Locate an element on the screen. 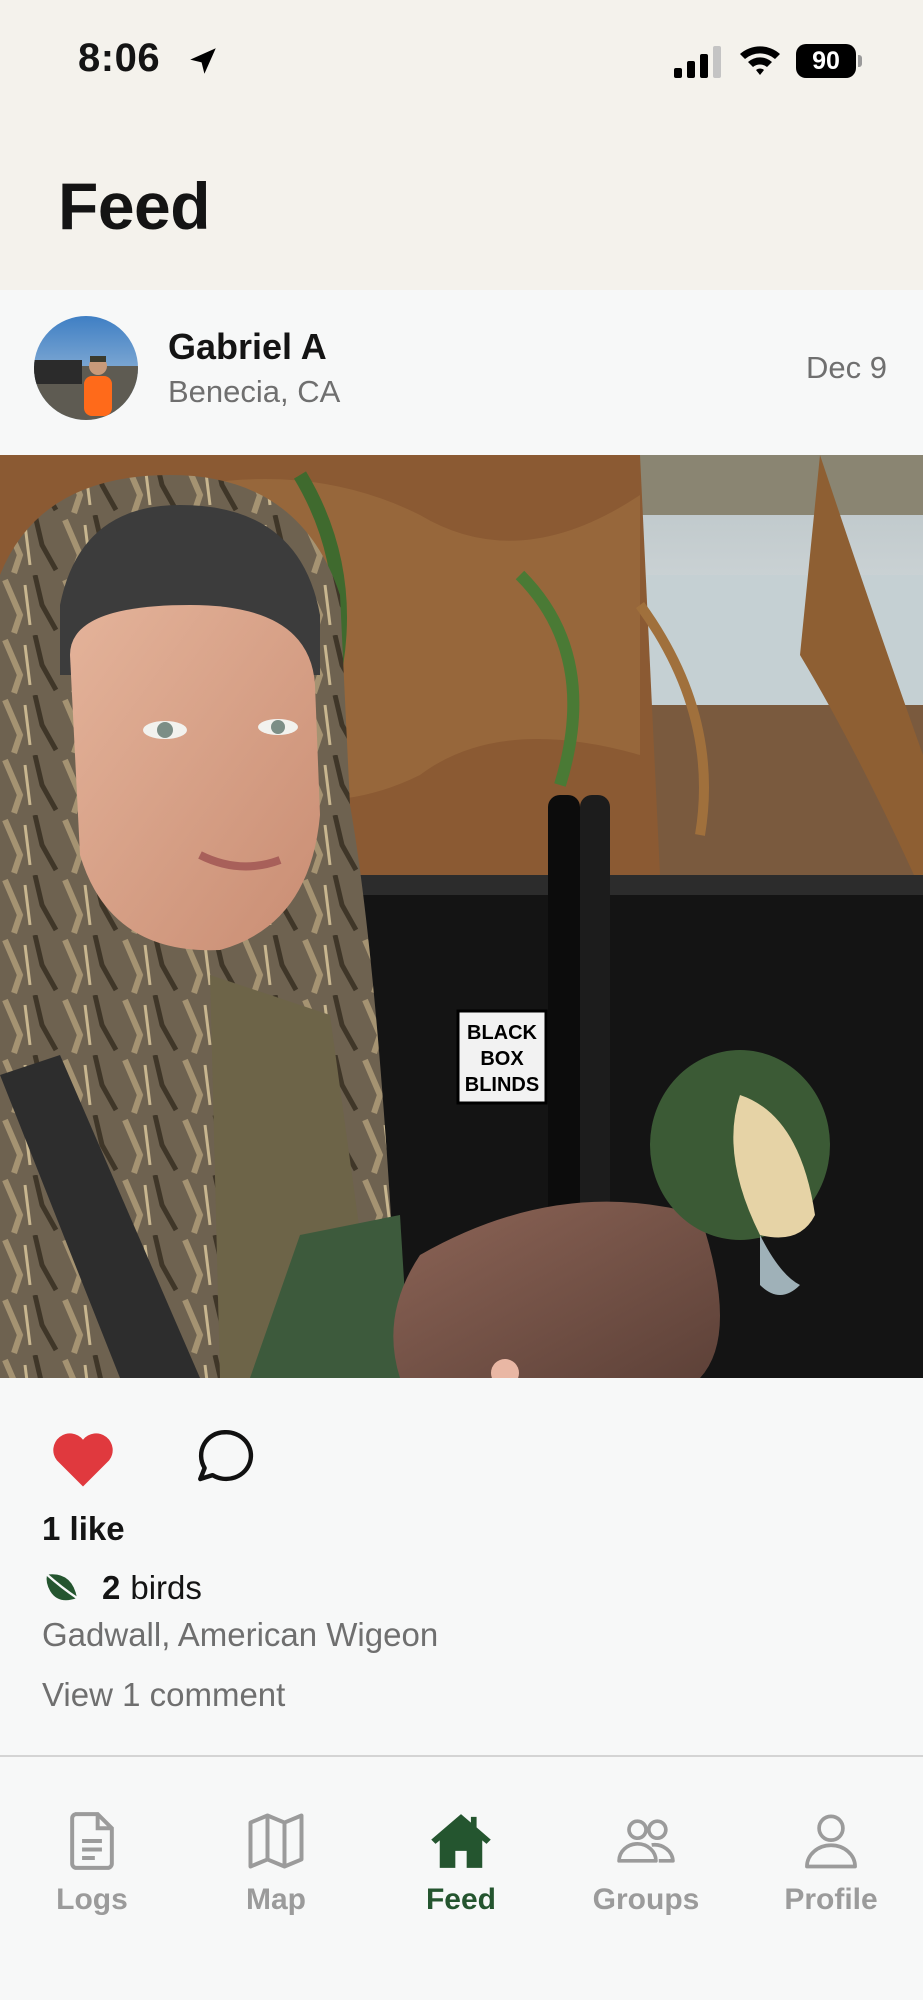  sign-line-1: BLACK is located at coordinates (502, 1033).